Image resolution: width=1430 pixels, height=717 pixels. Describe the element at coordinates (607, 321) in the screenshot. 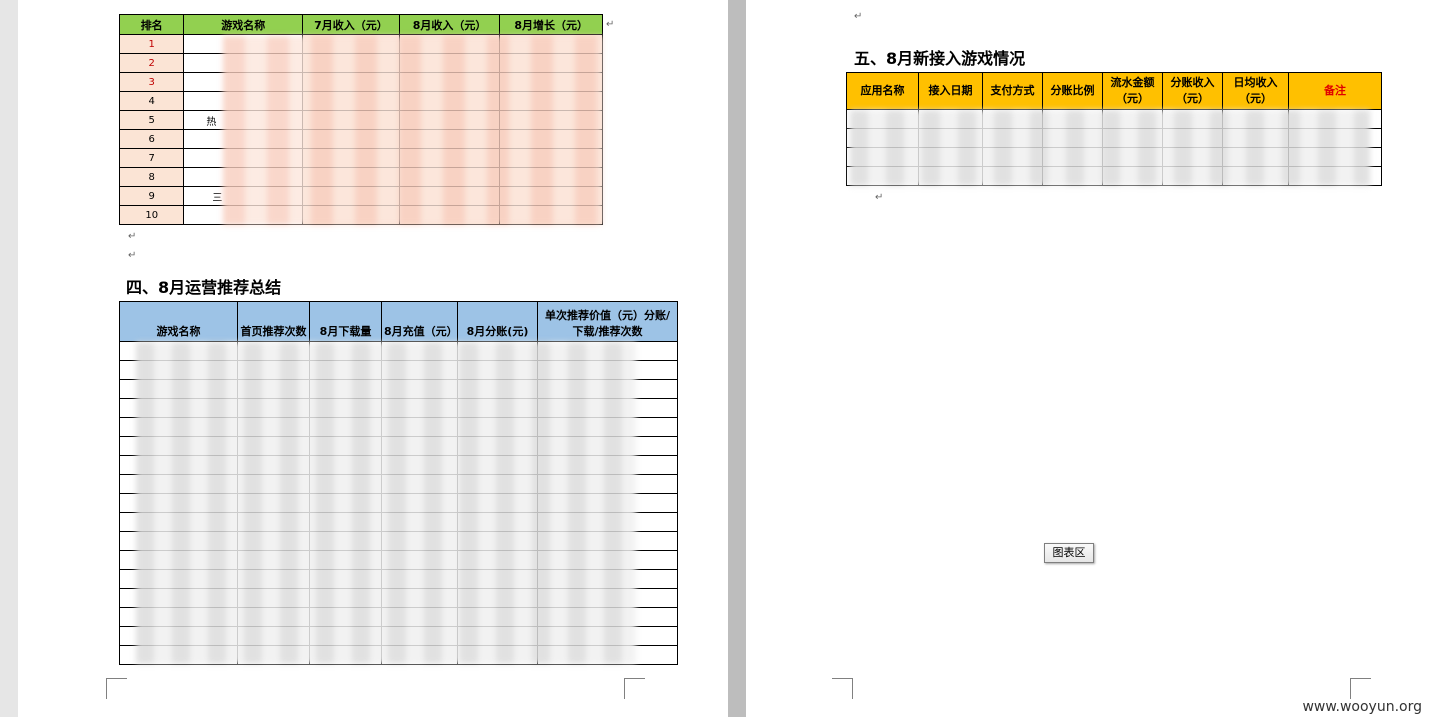

I see `single-recommend-value-header: 单次推荐价值（元）分账/下载/推荐次数` at that location.